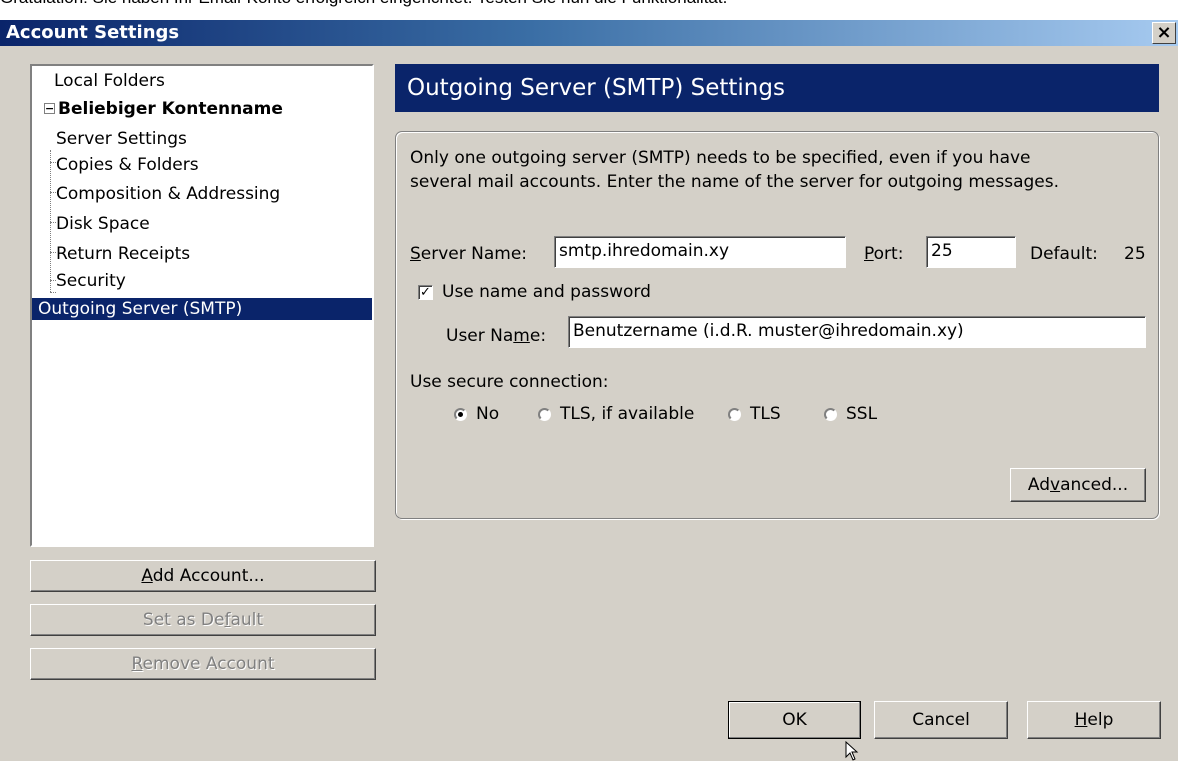 The width and height of the screenshot is (1178, 761). What do you see at coordinates (147, 576) in the screenshot?
I see `button-label-accesskey: A` at bounding box center [147, 576].